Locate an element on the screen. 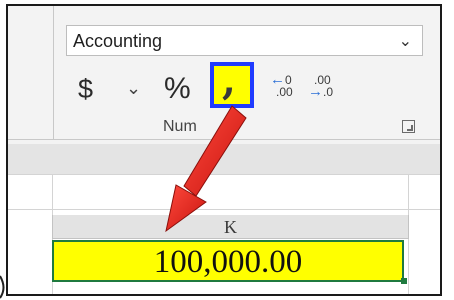  increase-decimal-button: ←0 .00 is located at coordinates (281, 85).